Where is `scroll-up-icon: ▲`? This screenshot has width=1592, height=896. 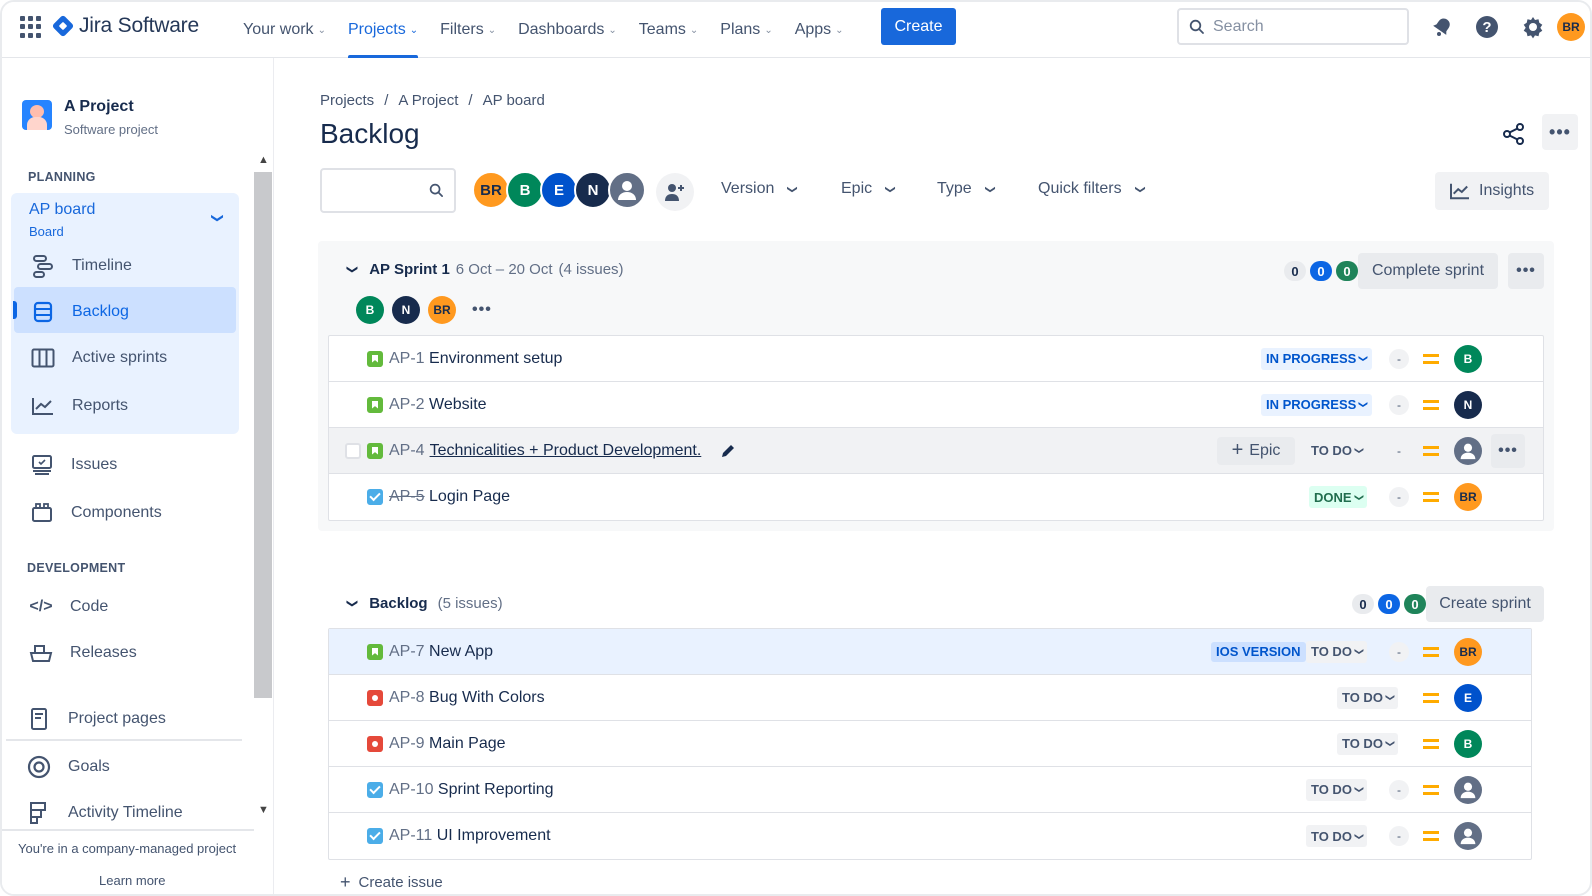 scroll-up-icon: ▲ is located at coordinates (263, 160).